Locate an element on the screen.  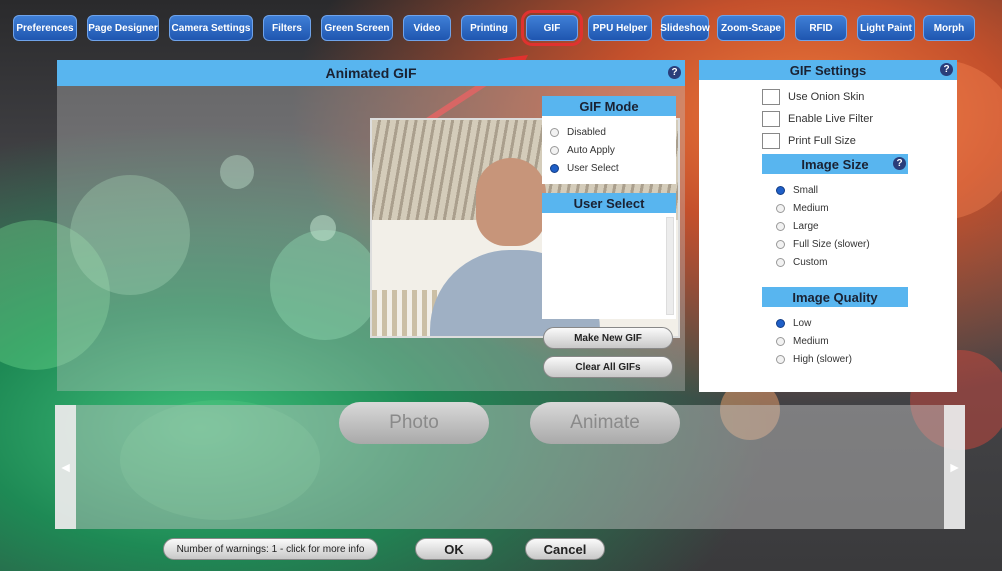
tab-page-designer: Page Designer is located at coordinates (123, 28).